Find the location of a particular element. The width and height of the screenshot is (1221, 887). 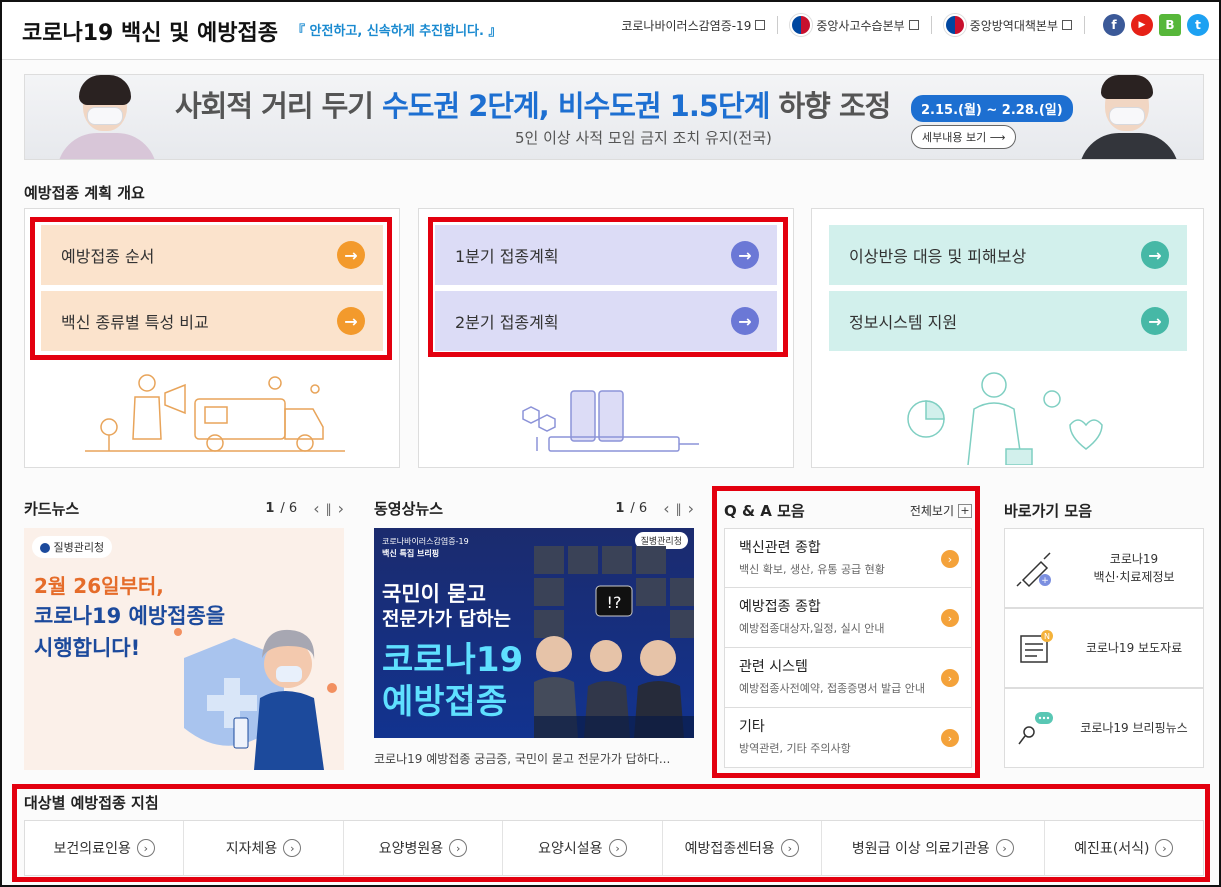

plan-box-quarter: 1분기 접종계획 → 2분기 접종계획 → is located at coordinates (606, 338).